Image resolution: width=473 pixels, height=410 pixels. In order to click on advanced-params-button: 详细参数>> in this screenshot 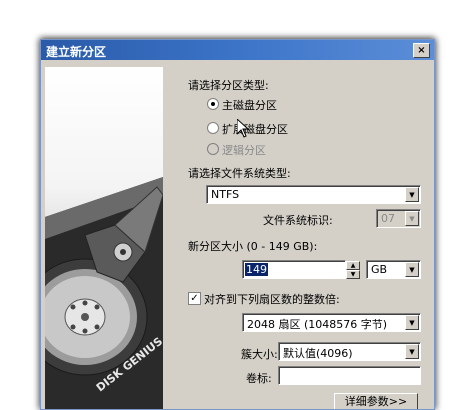, I will do `click(376, 401)`.